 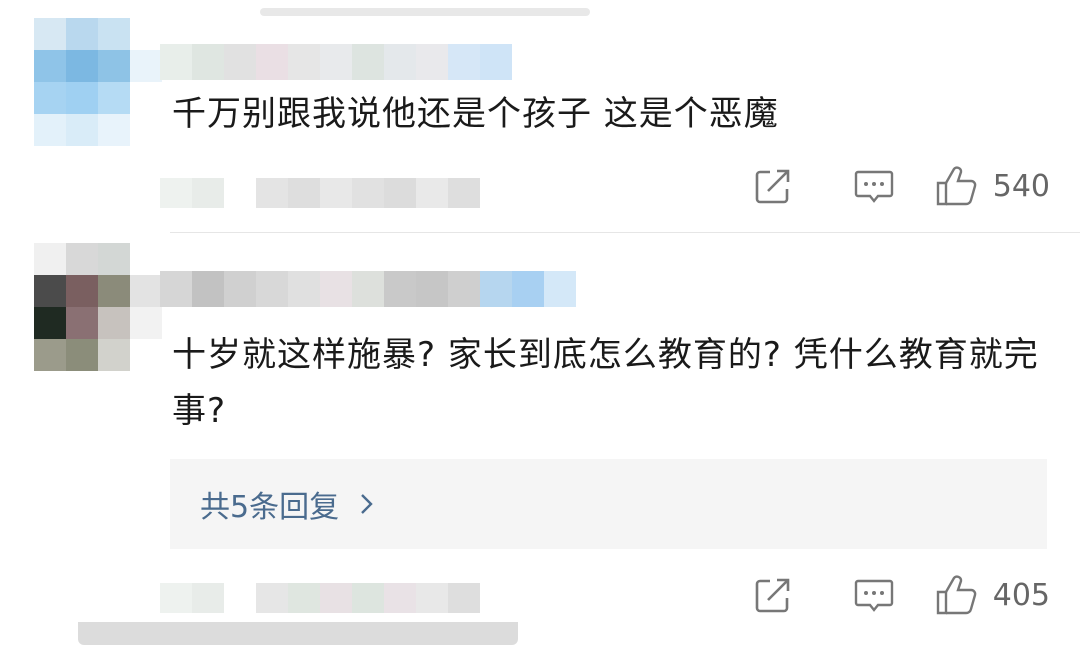 I want to click on comment-text: 千万别跟我说他还是个孩子 这是个恶魔, so click(x=475, y=114).